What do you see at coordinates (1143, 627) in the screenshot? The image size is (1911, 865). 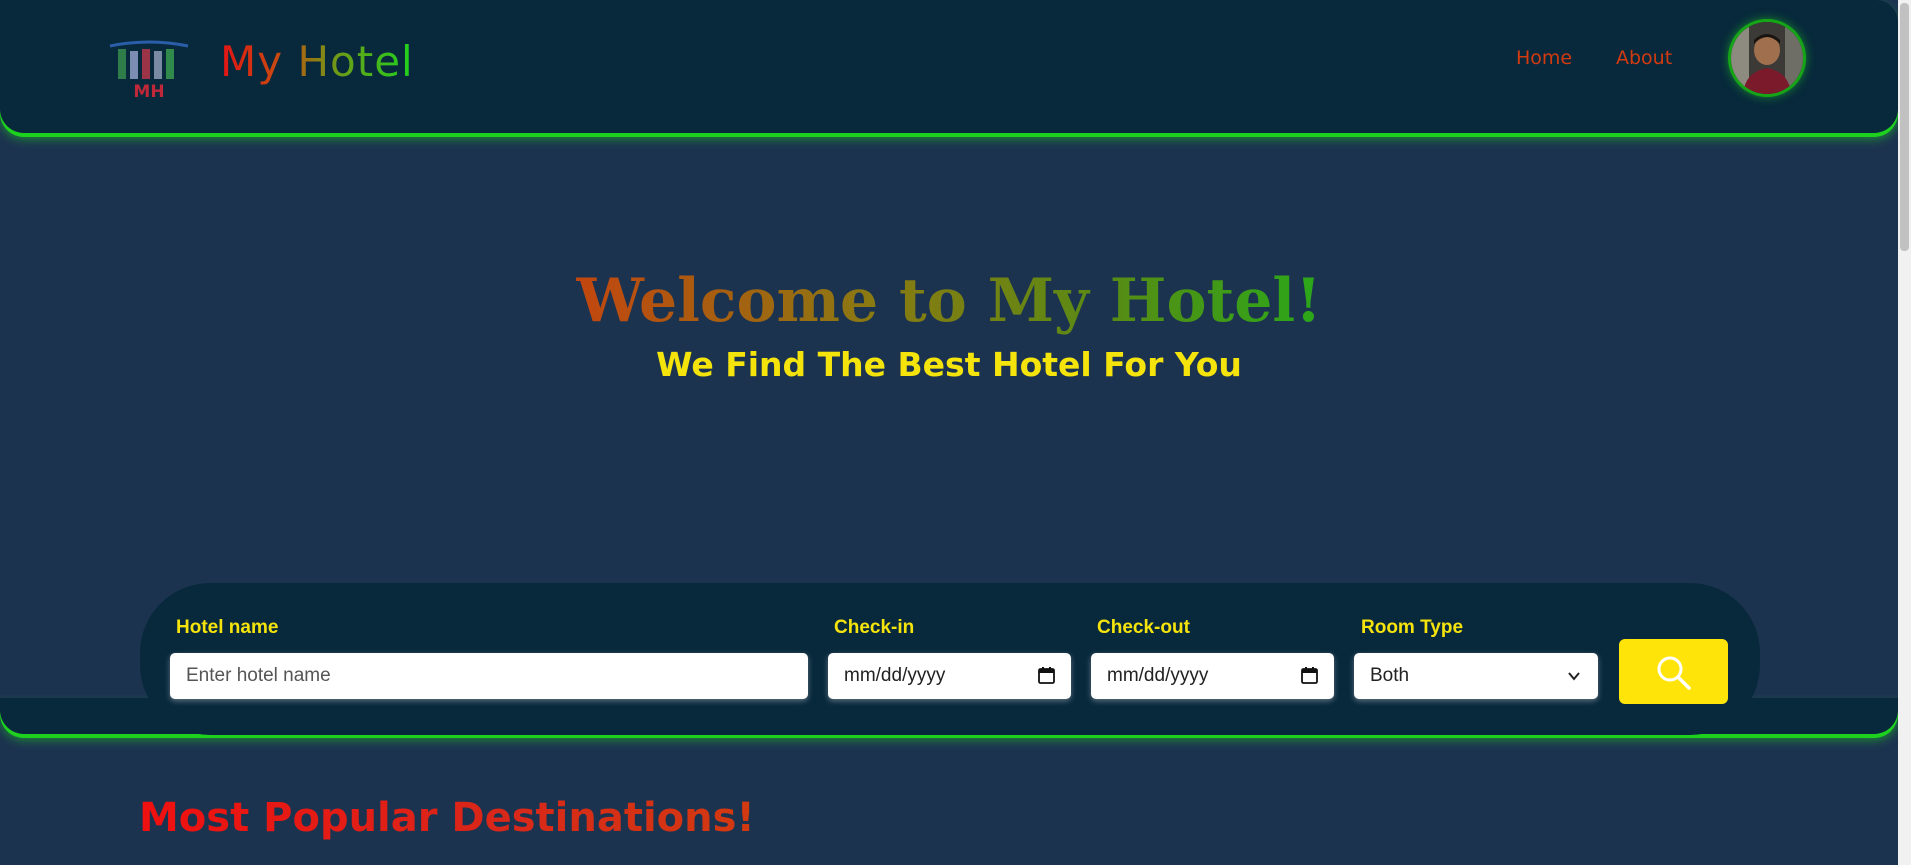 I see `checkout-label: Check-out` at bounding box center [1143, 627].